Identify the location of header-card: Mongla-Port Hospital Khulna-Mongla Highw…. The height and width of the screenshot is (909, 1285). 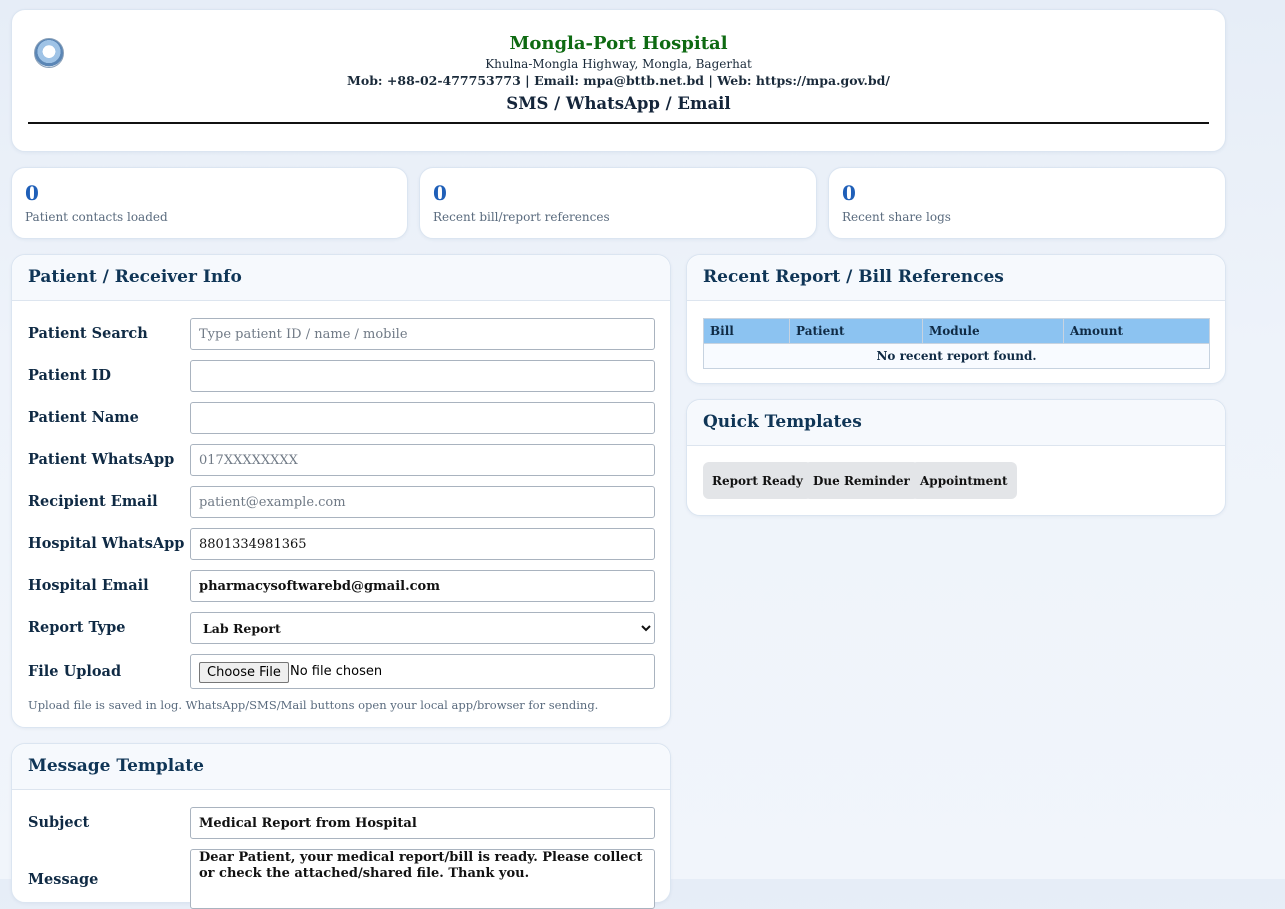
(618, 80).